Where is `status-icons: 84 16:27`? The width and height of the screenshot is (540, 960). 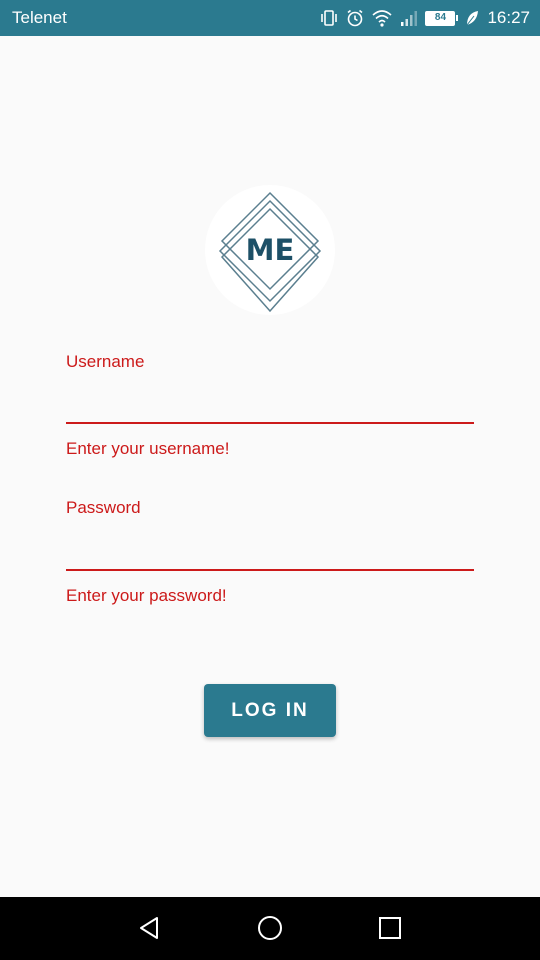
status-icons: 84 16:27 is located at coordinates (424, 18).